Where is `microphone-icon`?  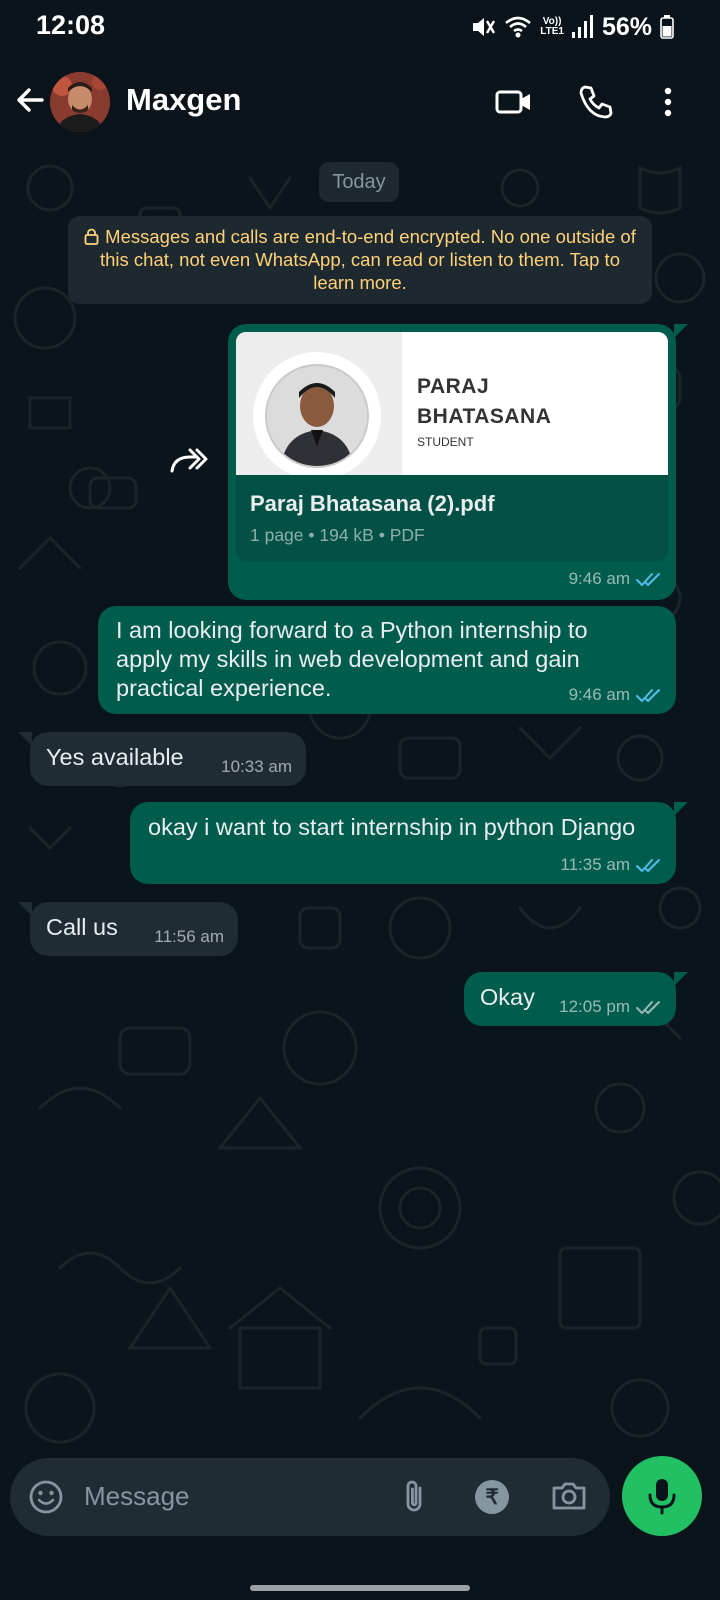 microphone-icon is located at coordinates (662, 1497).